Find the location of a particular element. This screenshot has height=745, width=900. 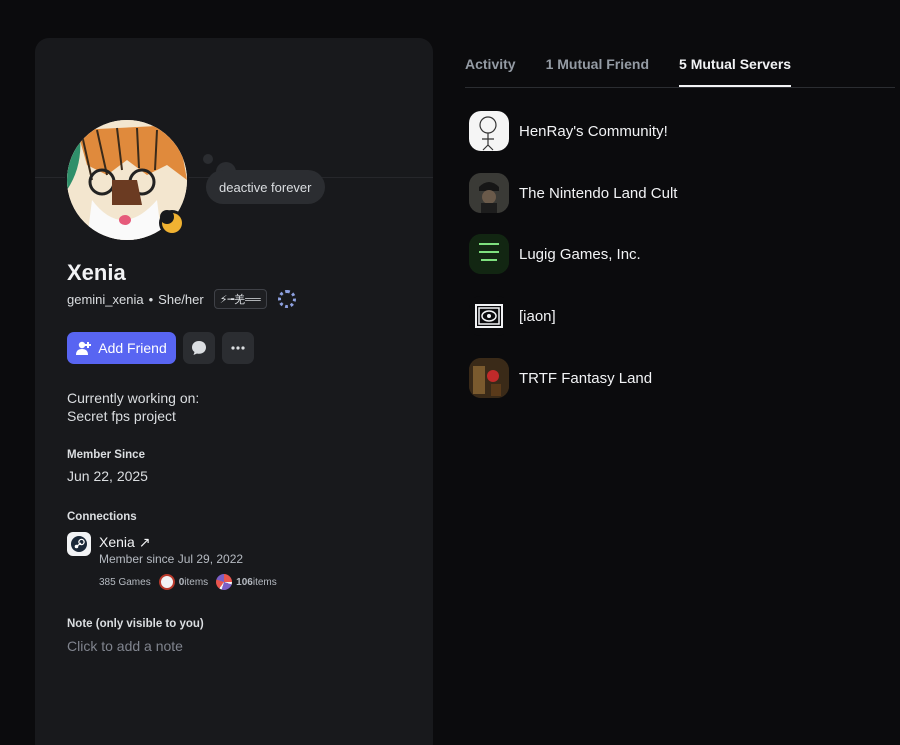

chat-bubble-icon is located at coordinates (199, 348).